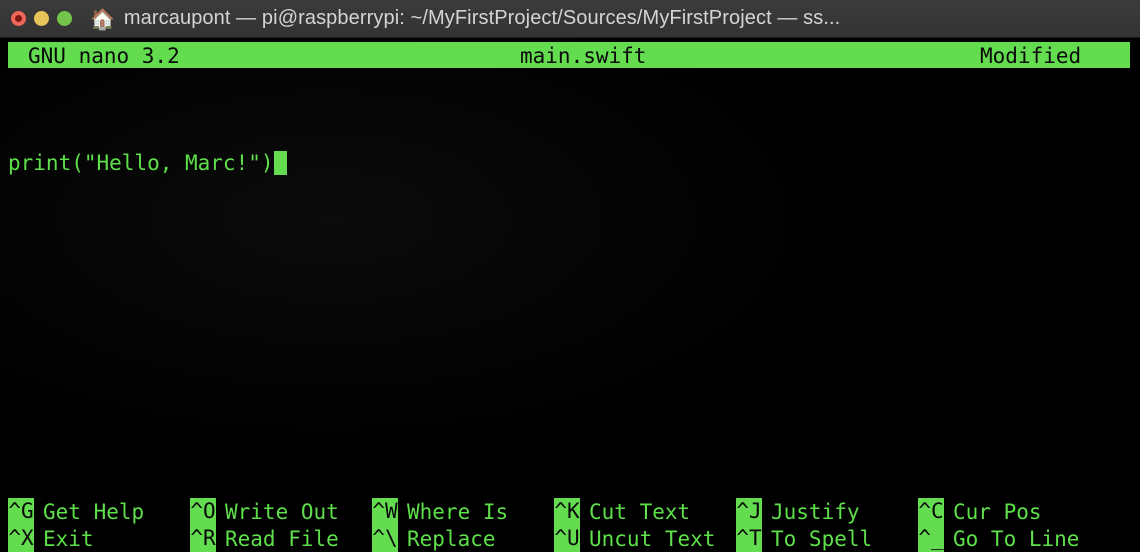 This screenshot has width=1140, height=552. What do you see at coordinates (280, 163) in the screenshot?
I see `text-cursor` at bounding box center [280, 163].